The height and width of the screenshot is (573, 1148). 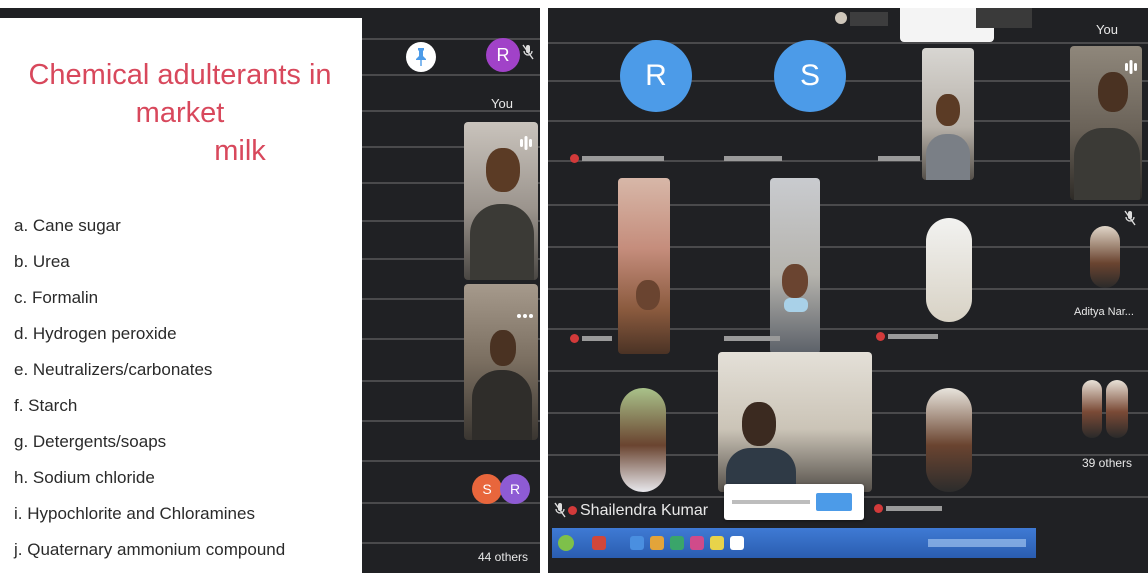 I want to click on slide-title: Chemical adulterants in market milk, so click(x=180, y=113).